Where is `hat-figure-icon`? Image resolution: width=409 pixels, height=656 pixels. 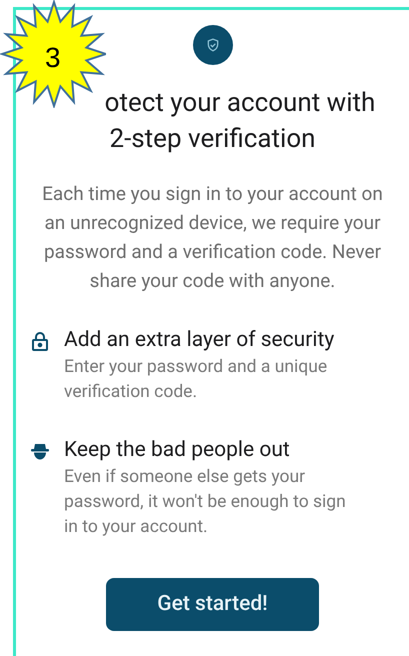
hat-figure-icon is located at coordinates (40, 451).